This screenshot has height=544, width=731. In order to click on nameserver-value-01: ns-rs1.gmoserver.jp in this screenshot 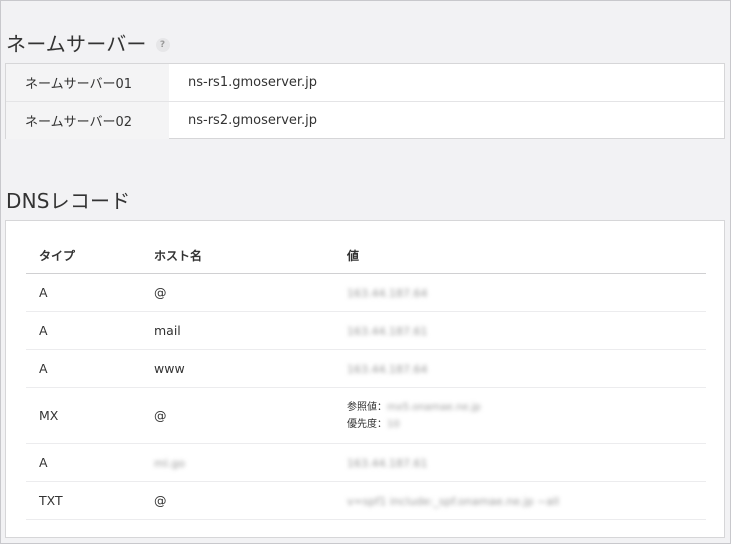, I will do `click(253, 82)`.